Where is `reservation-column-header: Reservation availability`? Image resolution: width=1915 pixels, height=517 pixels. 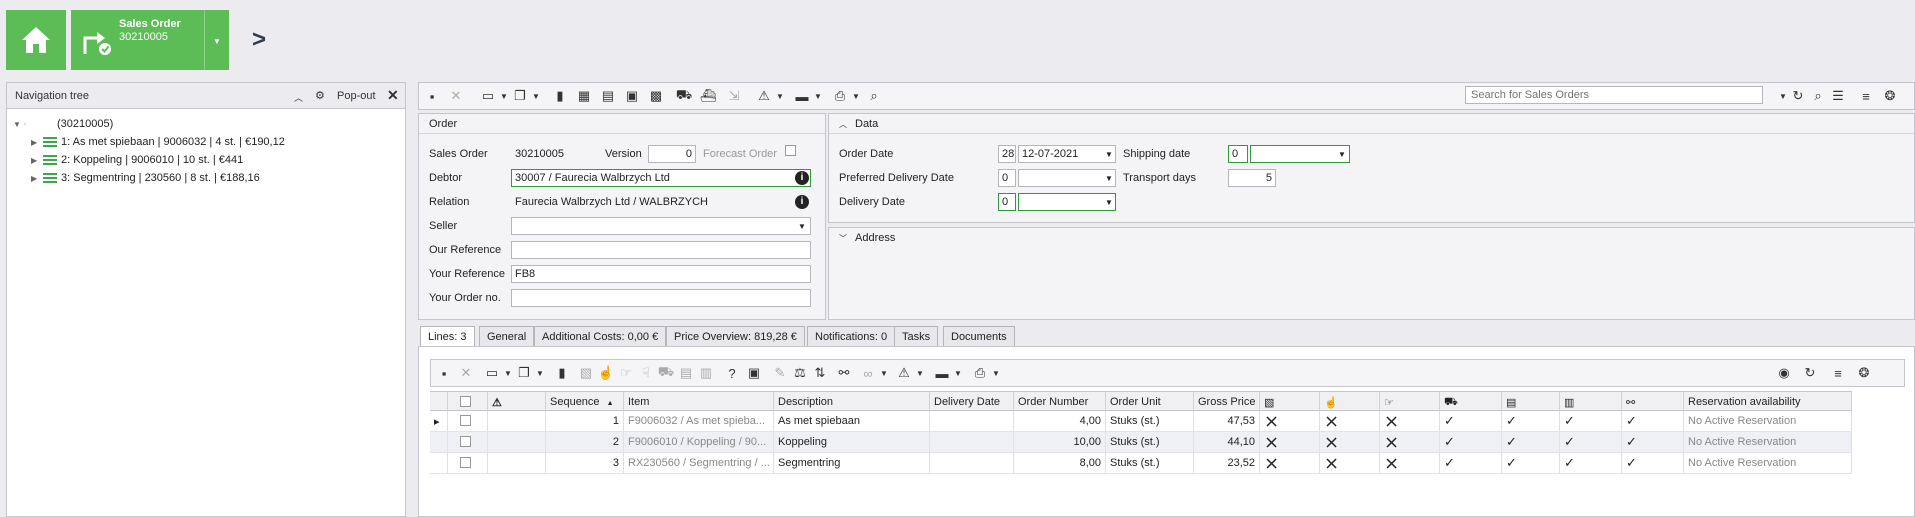
reservation-column-header: Reservation availability is located at coordinates (1768, 401).